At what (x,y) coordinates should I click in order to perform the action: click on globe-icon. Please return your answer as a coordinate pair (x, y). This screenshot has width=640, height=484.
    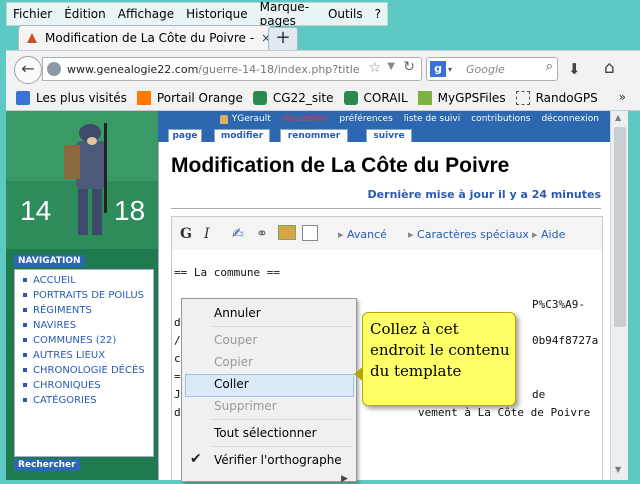
    Looking at the image, I should click on (54, 69).